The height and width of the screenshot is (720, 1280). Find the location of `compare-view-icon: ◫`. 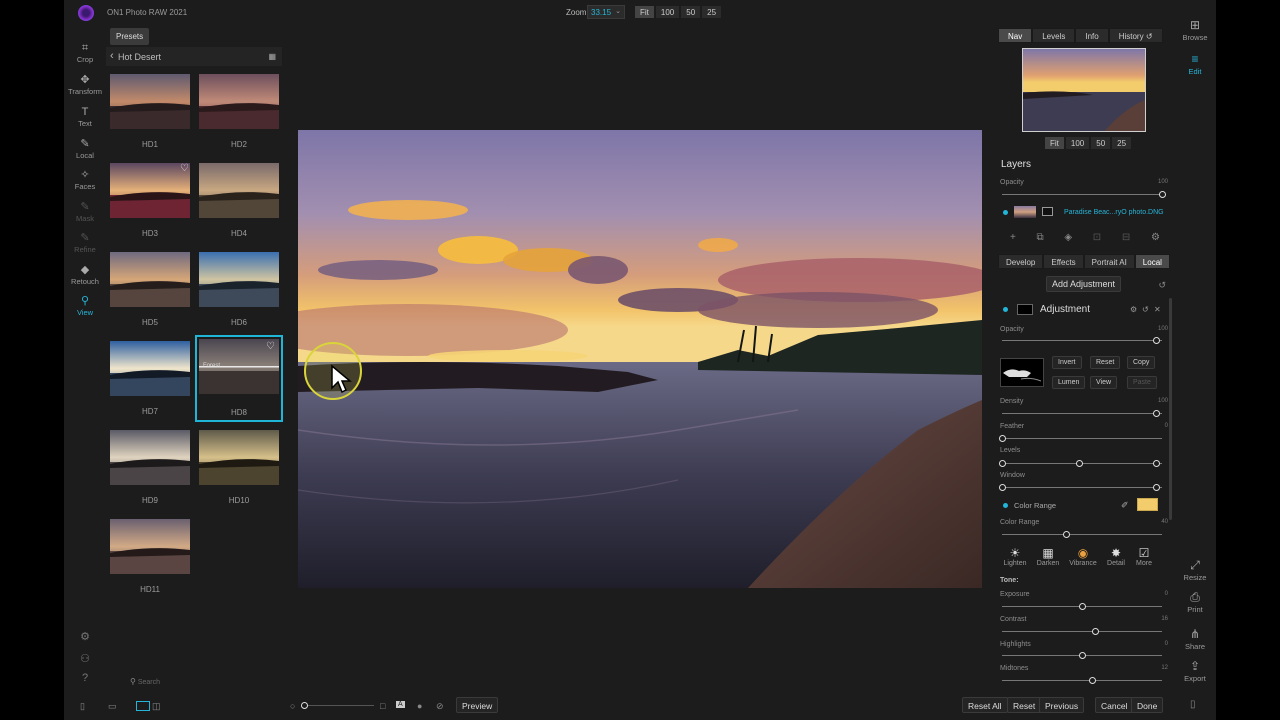

compare-view-icon: ◫ is located at coordinates (156, 706).